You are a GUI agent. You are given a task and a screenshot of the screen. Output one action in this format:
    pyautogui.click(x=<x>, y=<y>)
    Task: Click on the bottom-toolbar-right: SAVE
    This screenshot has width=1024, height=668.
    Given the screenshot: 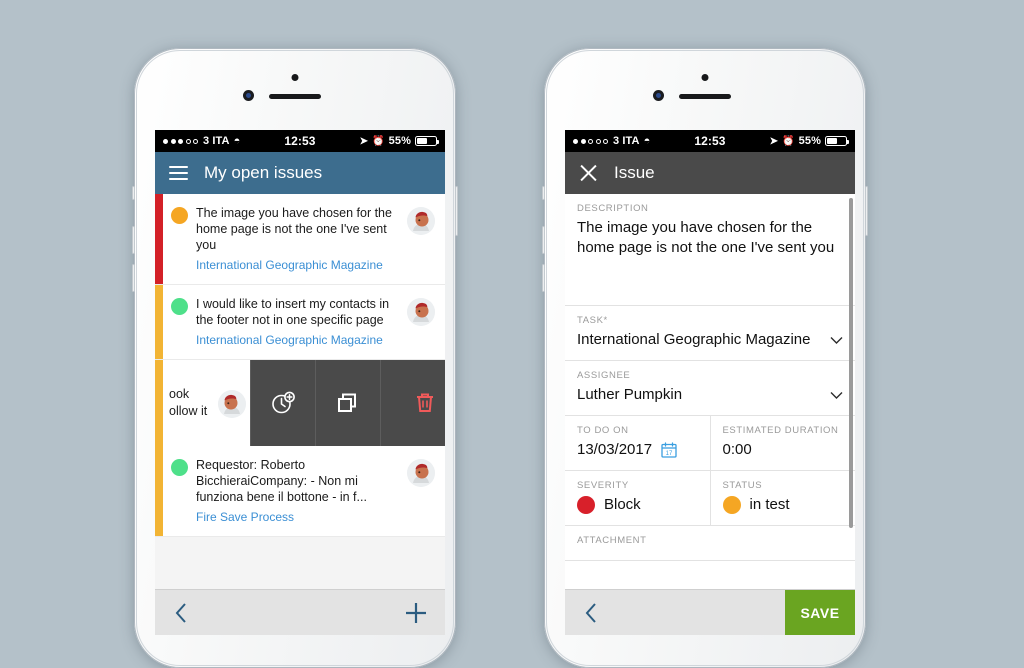 What is the action you would take?
    pyautogui.click(x=710, y=612)
    